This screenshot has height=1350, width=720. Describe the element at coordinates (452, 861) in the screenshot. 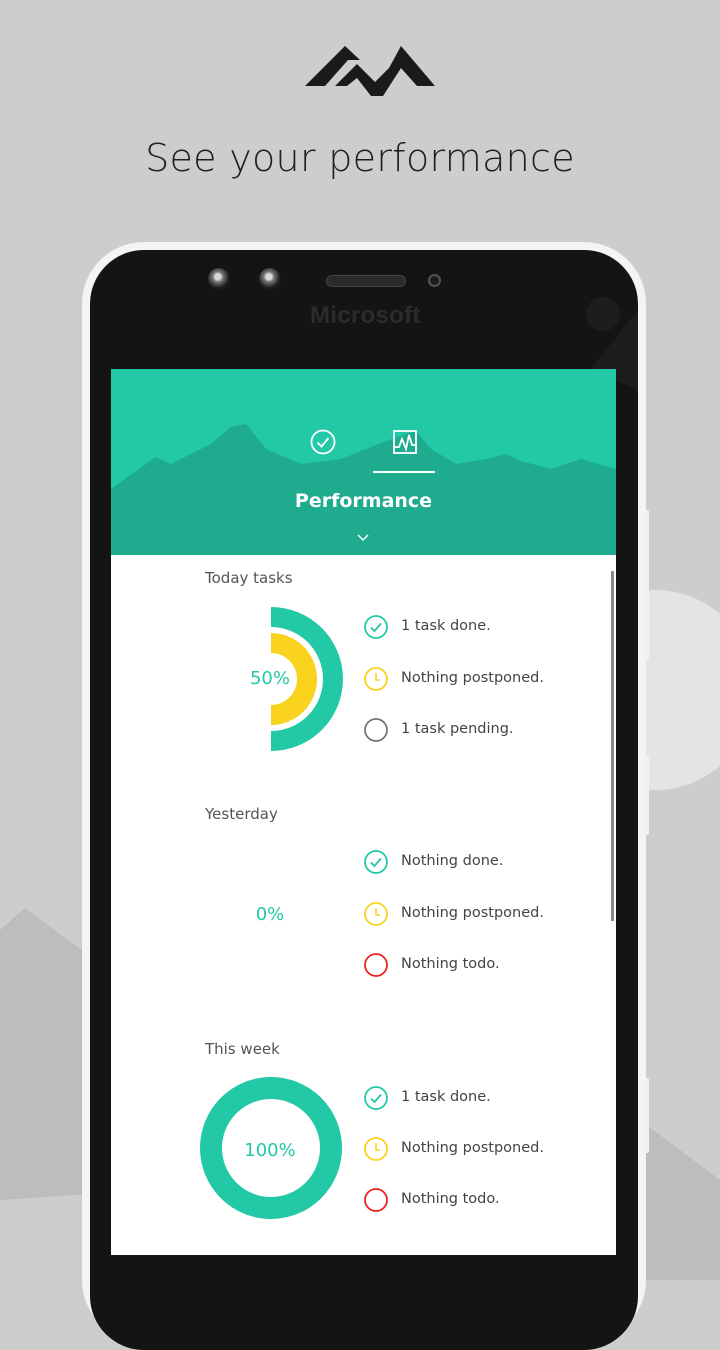

I see `stat-done: Nothing done.` at that location.